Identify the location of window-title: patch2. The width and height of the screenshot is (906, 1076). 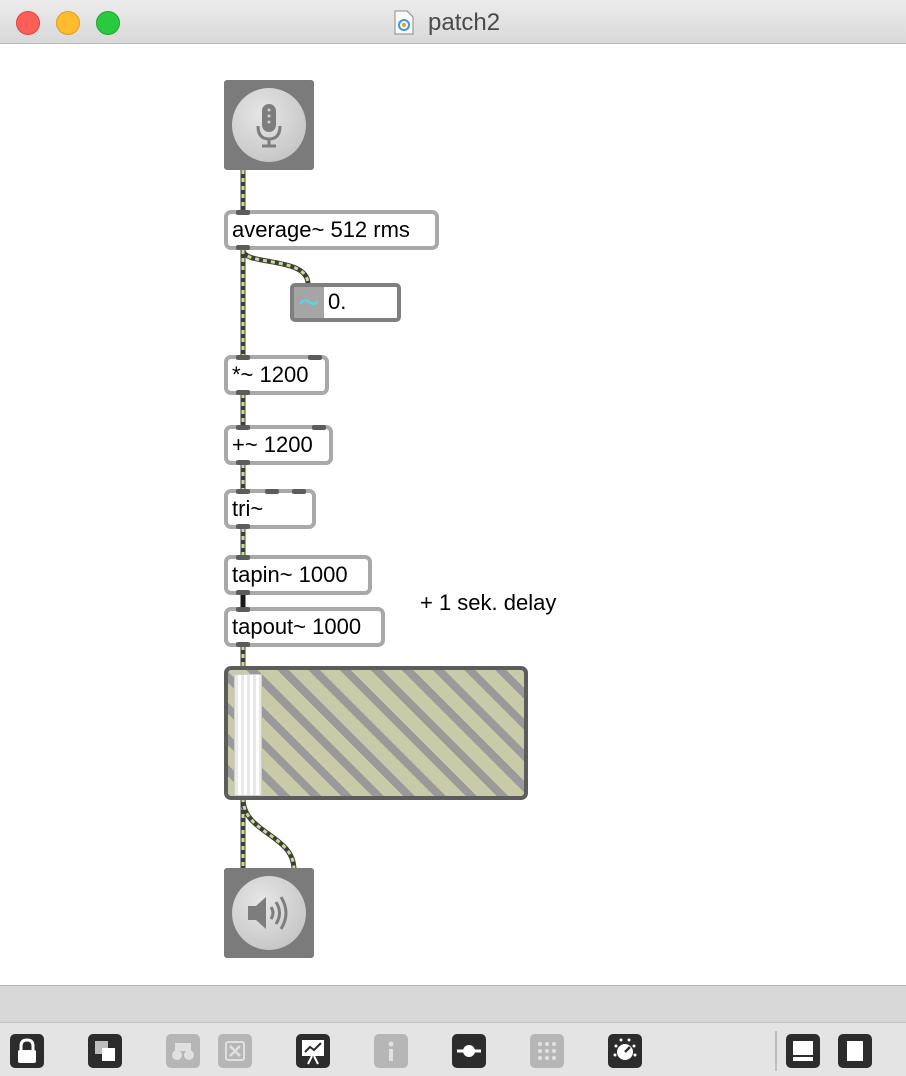
(464, 22).